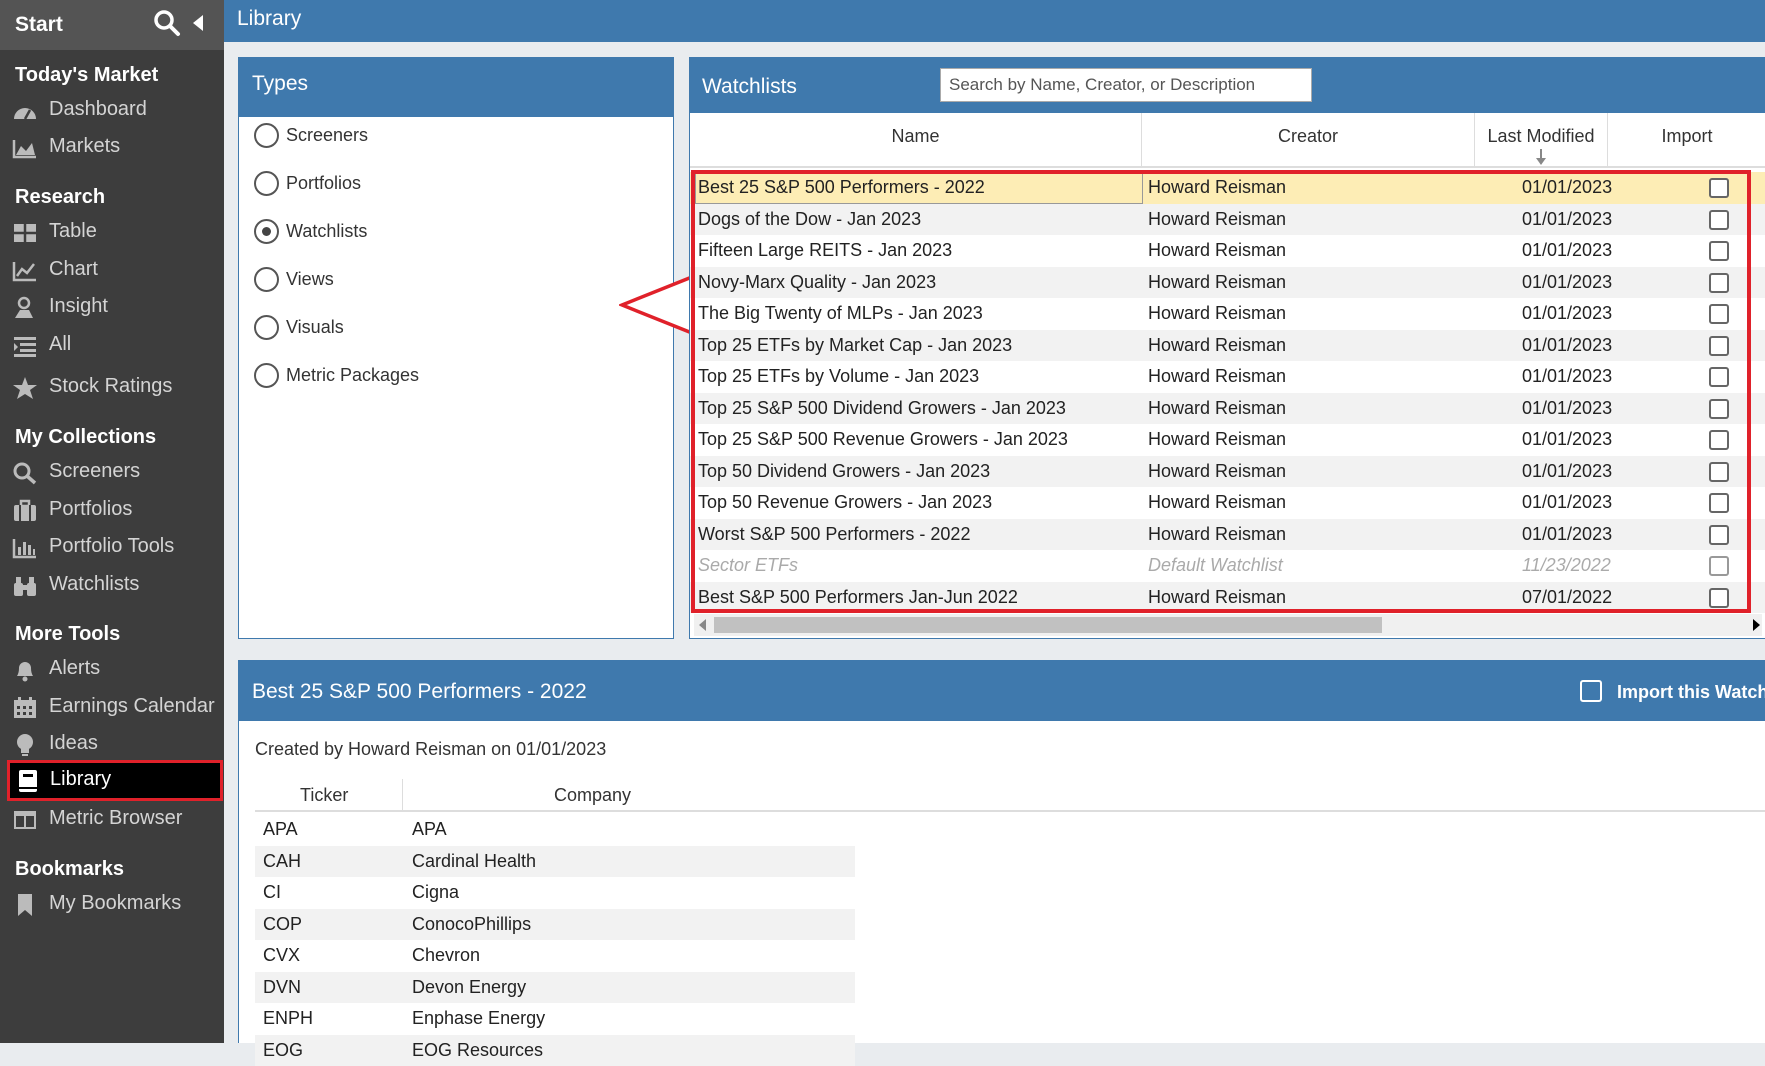 This screenshot has height=1066, width=1765. What do you see at coordinates (39, 25) in the screenshot?
I see `start-link: Start` at bounding box center [39, 25].